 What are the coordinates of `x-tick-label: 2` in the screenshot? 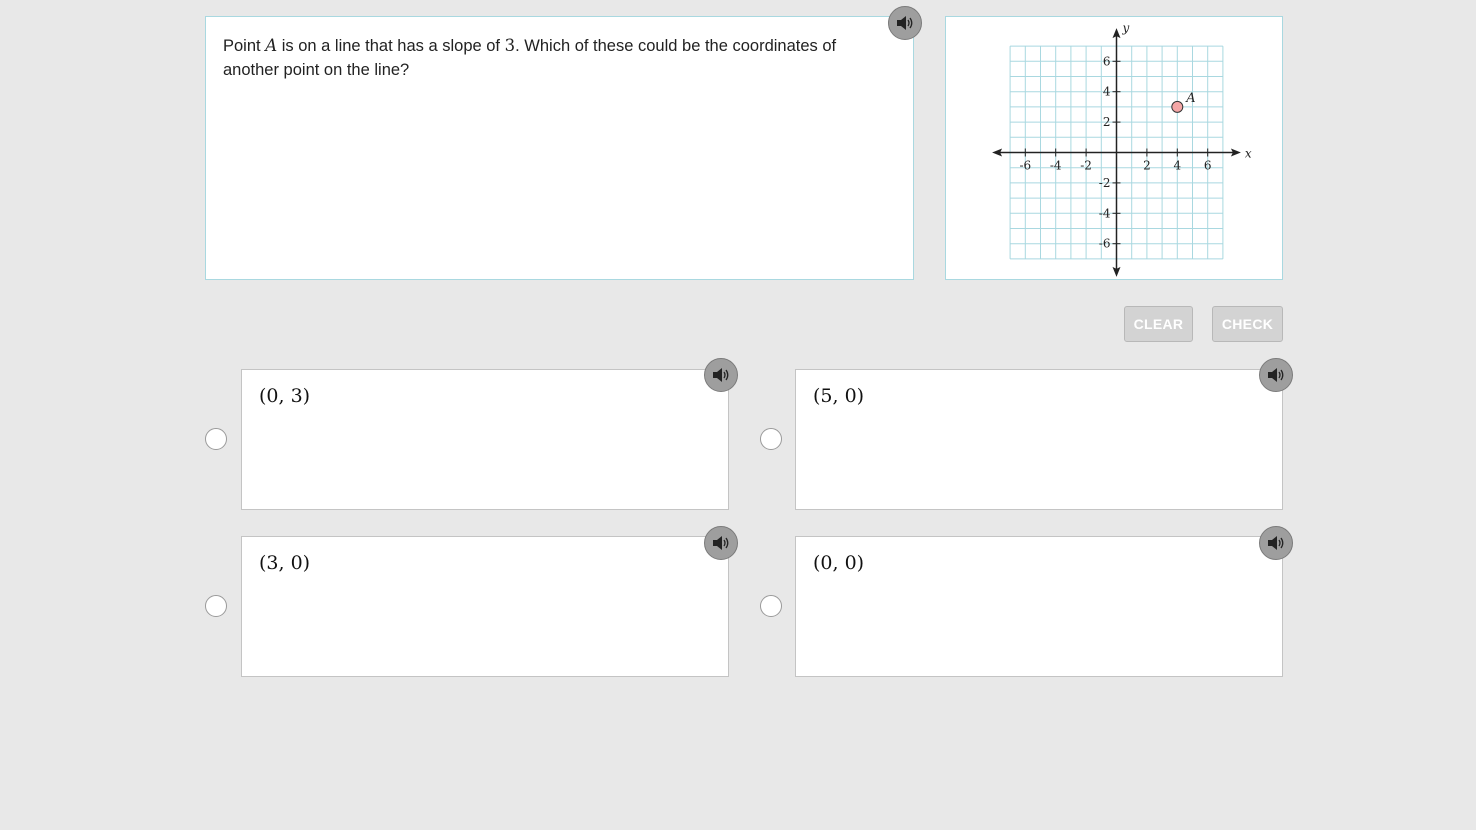 It's located at (1147, 166).